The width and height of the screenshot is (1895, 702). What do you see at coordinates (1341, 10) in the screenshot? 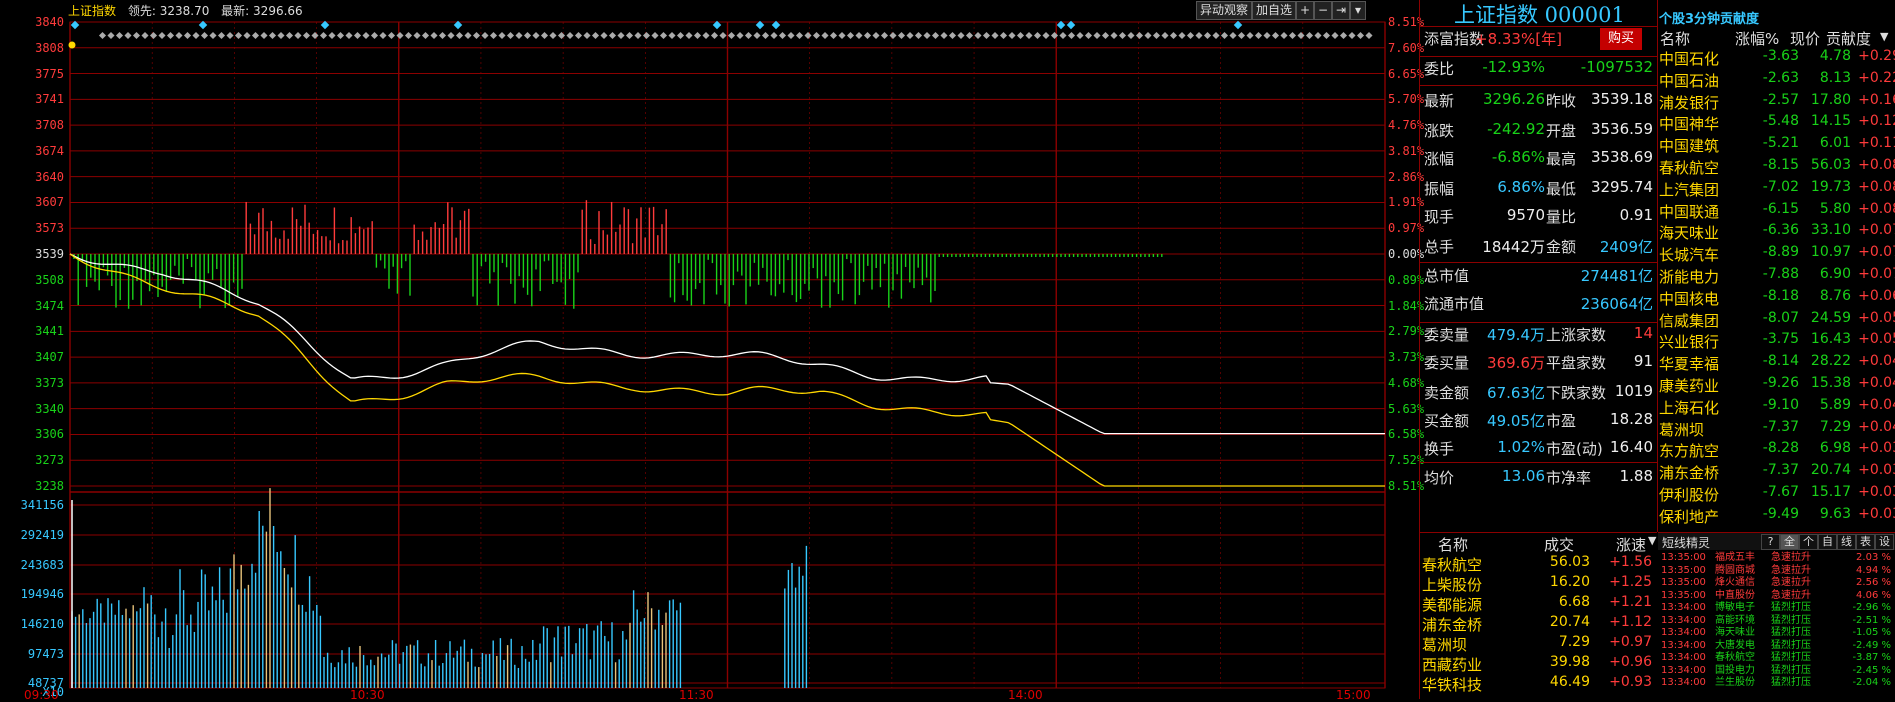
I see `skip-forward-icon: ⇥` at bounding box center [1341, 10].